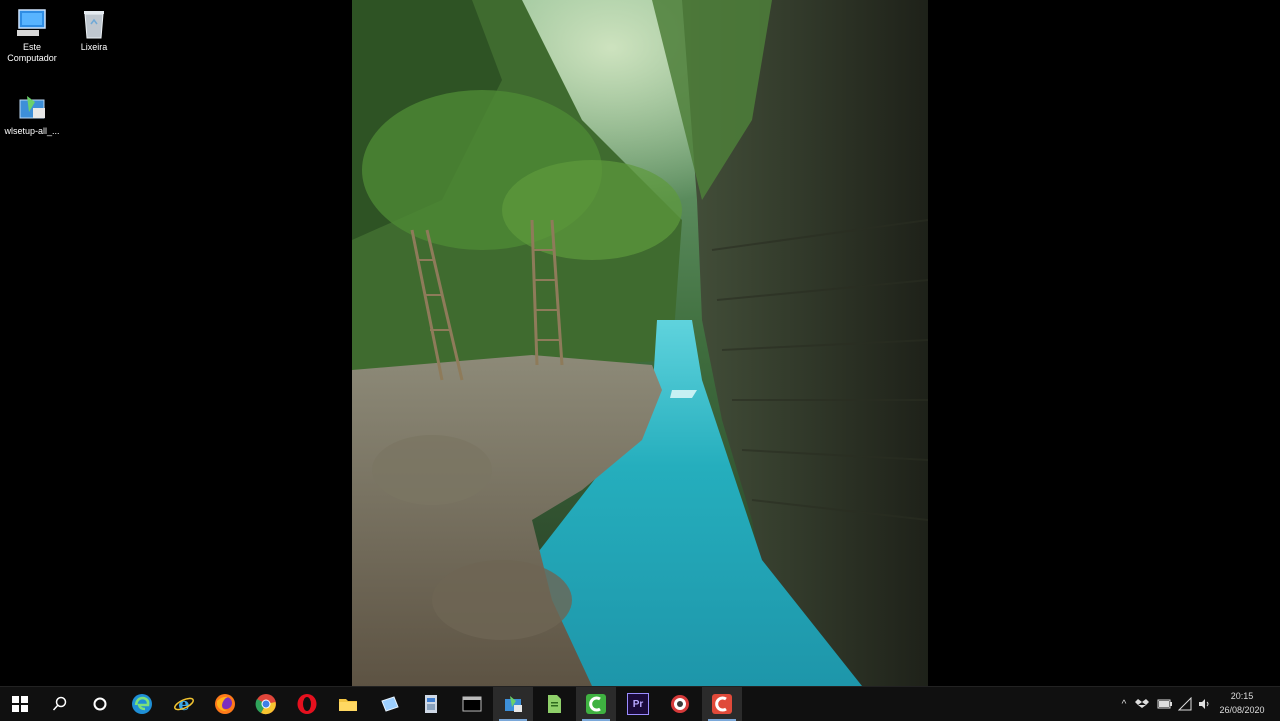 The image size is (1280, 721). I want to click on search-icon, so click(59, 703).